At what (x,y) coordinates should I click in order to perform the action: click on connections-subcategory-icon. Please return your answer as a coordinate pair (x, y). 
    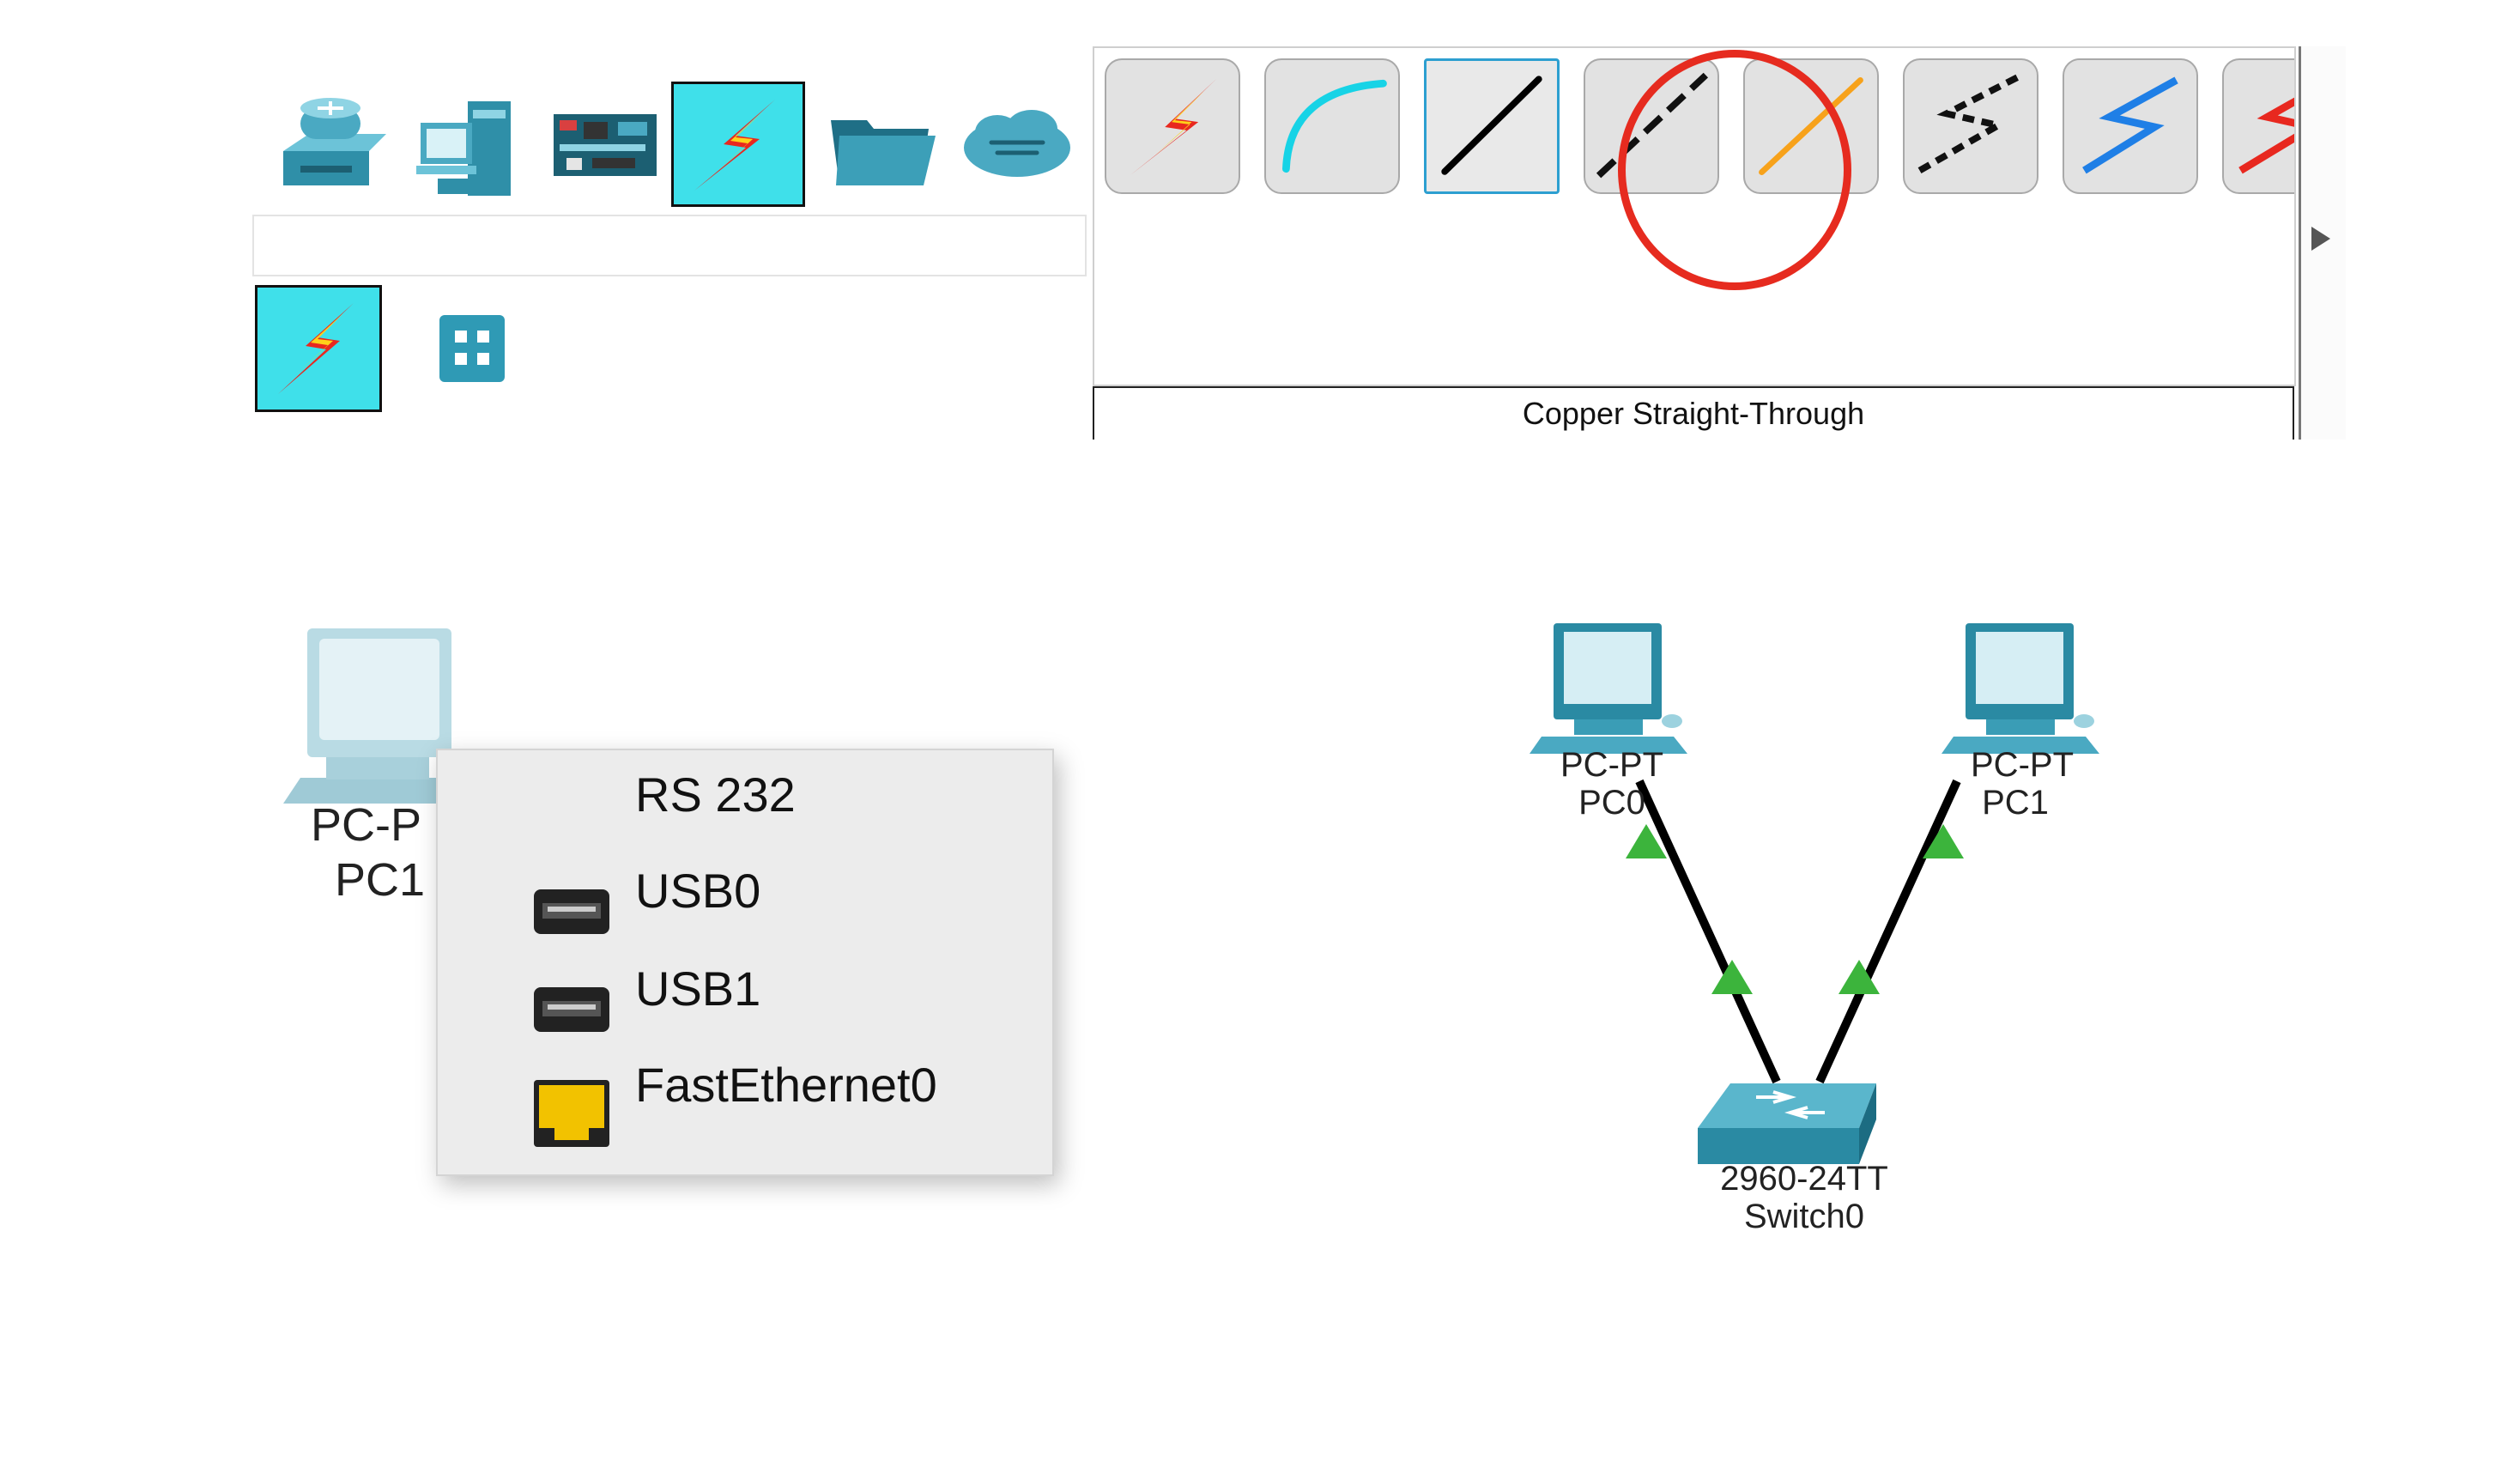
    Looking at the image, I should click on (318, 348).